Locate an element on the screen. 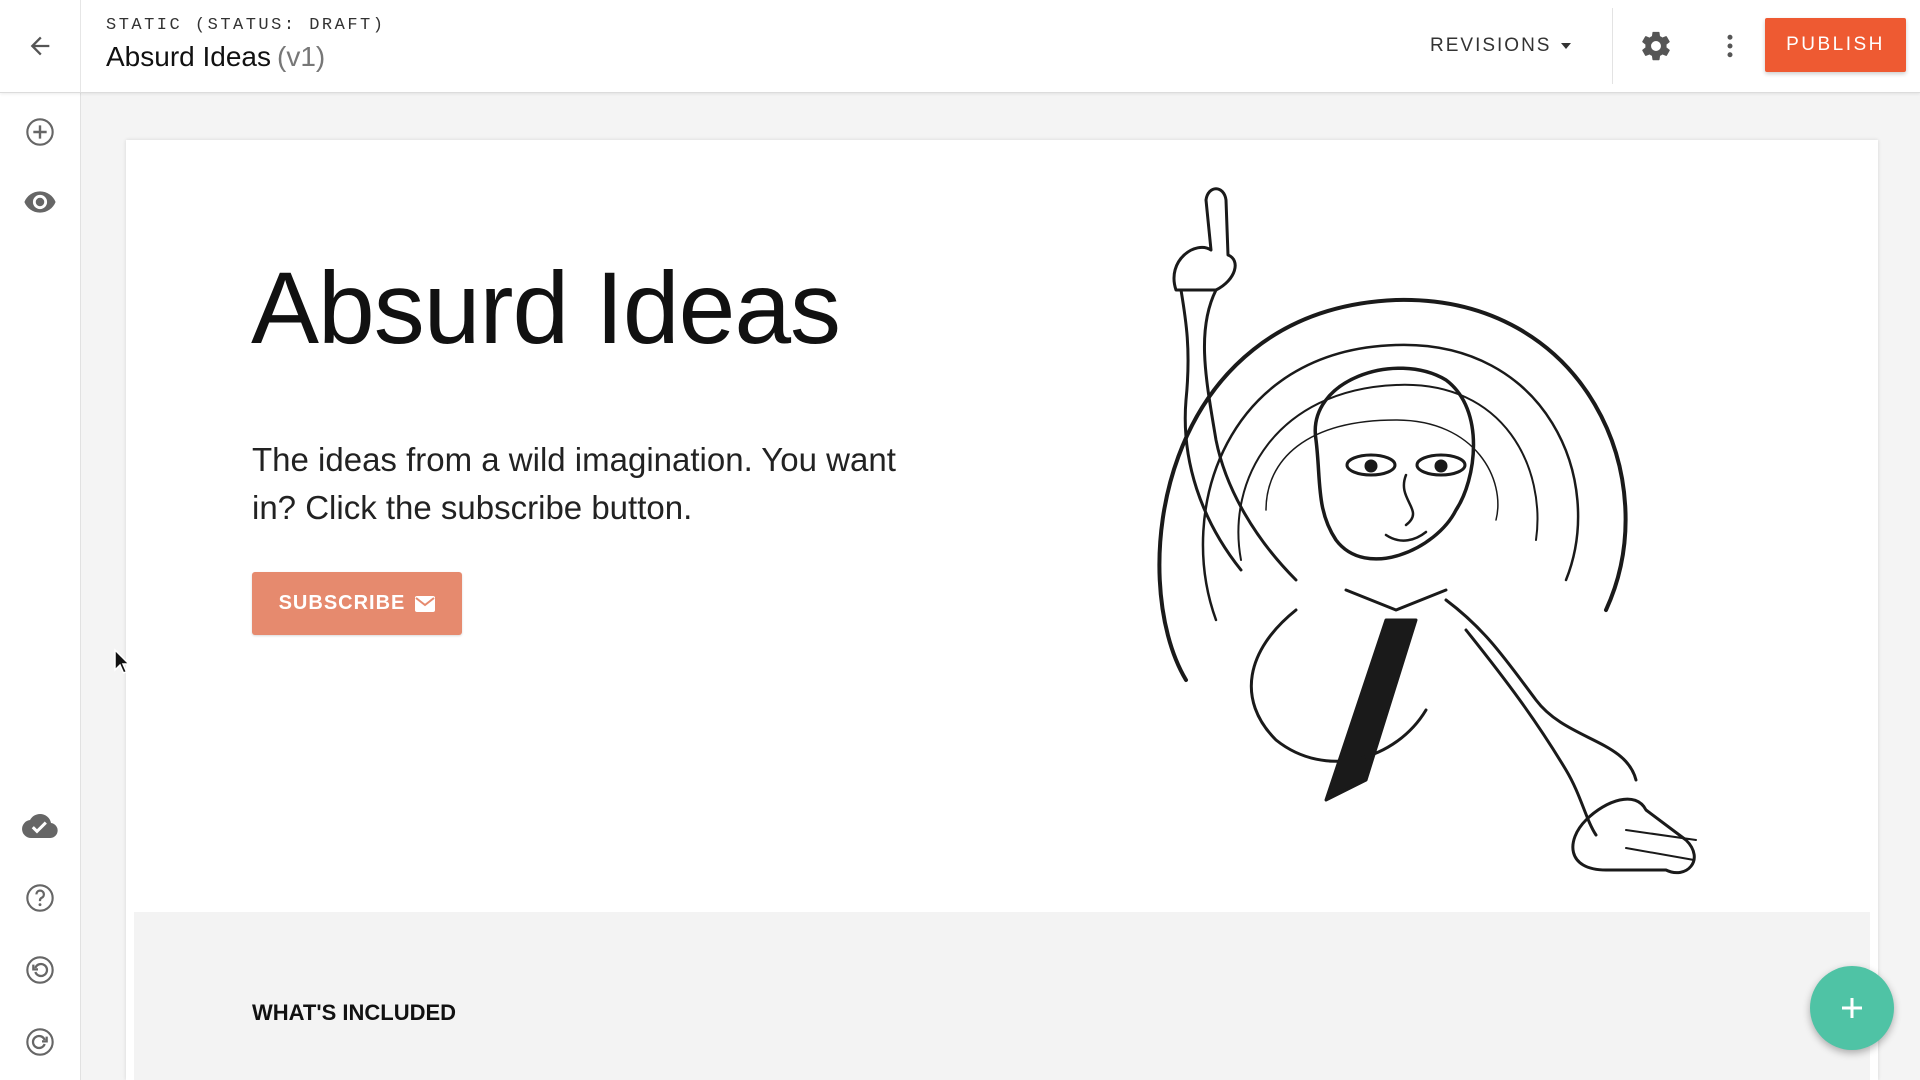  gear-icon is located at coordinates (1656, 46).